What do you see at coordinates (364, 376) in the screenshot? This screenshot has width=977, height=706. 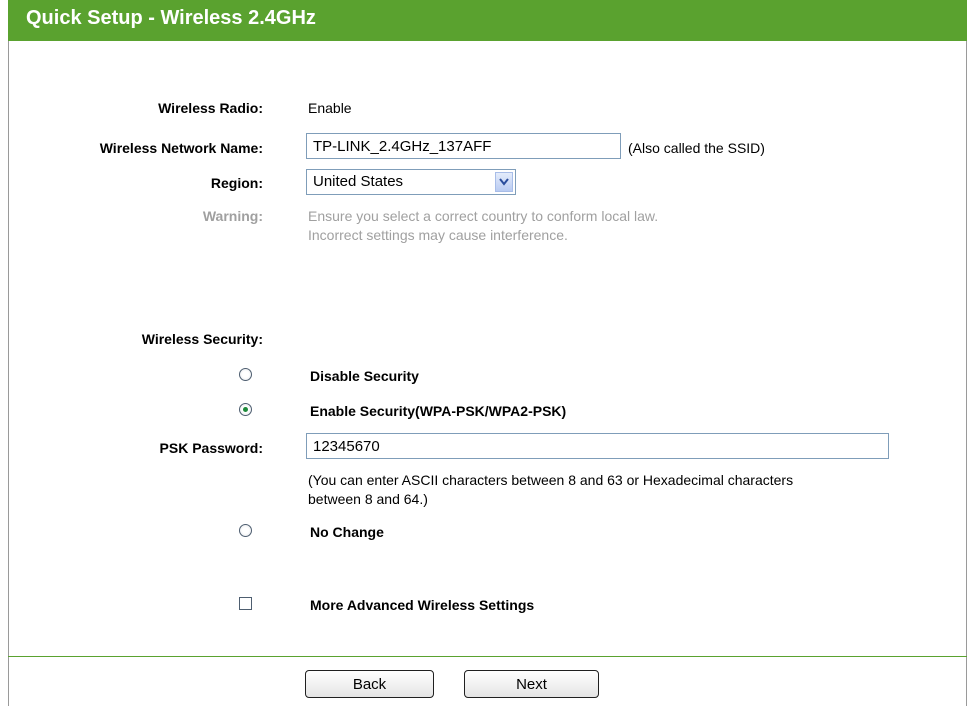 I see `disable-security-option: Disable Security` at bounding box center [364, 376].